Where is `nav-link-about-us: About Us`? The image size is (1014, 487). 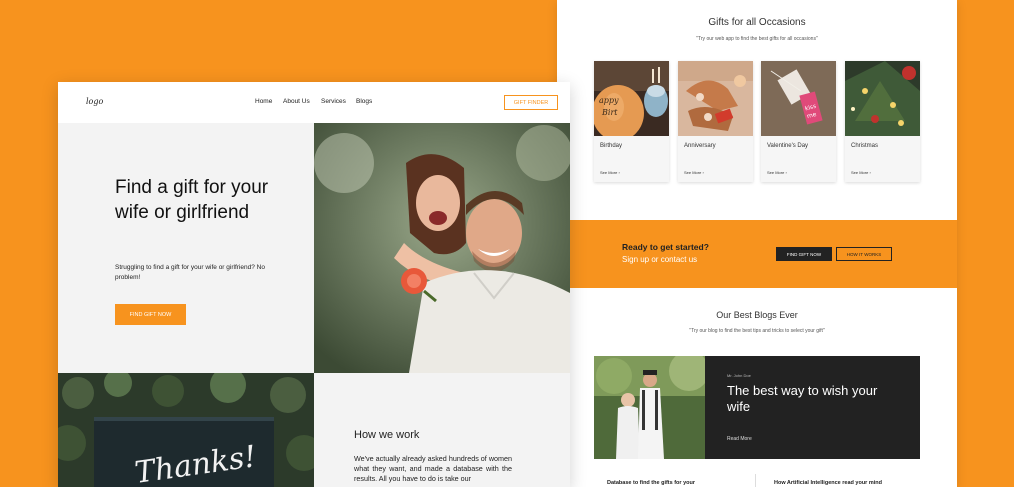
nav-link-about-us: About Us is located at coordinates (296, 101).